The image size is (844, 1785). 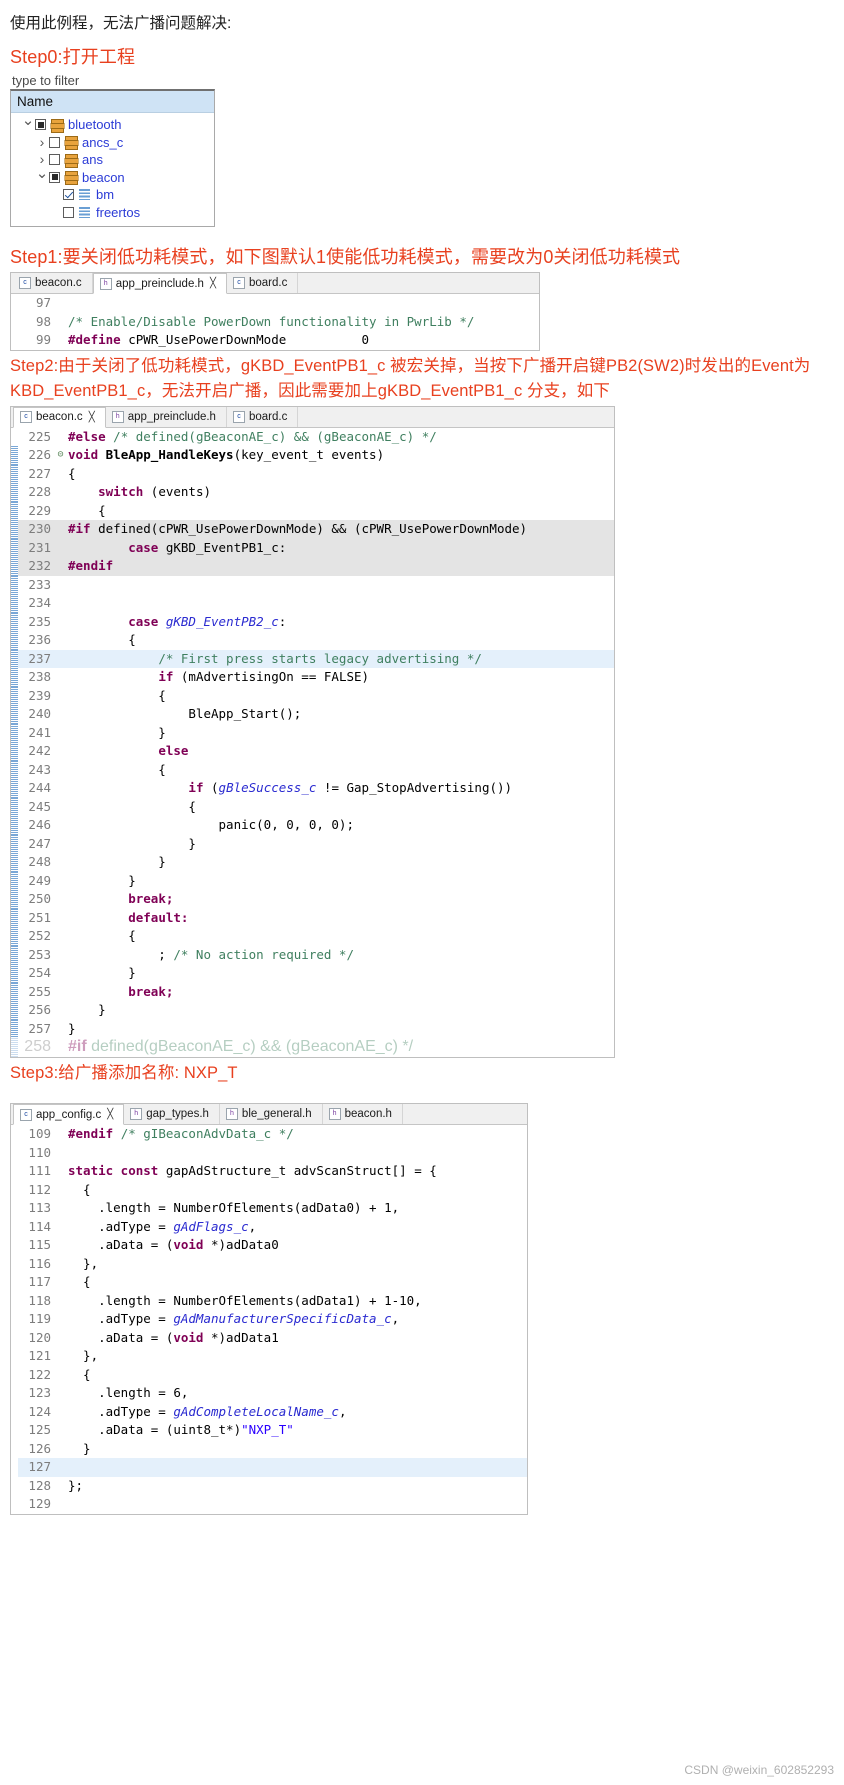 I want to click on tab-app_preinclude-h: h app_preinclude.h ╳, so click(x=159, y=284).